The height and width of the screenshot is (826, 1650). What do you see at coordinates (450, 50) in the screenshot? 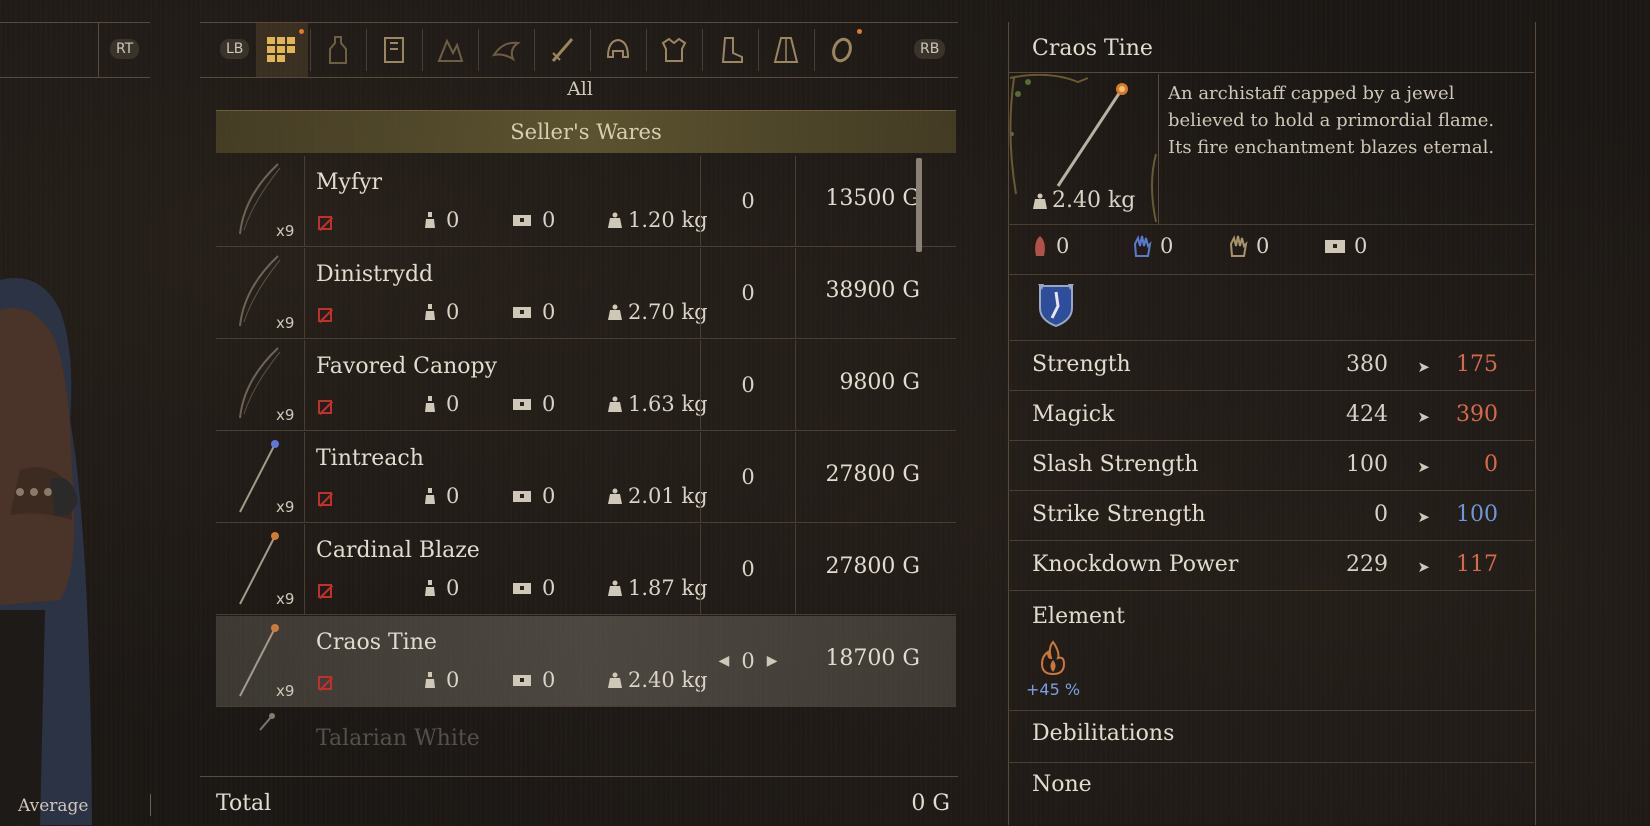
I see `tab-materials` at bounding box center [450, 50].